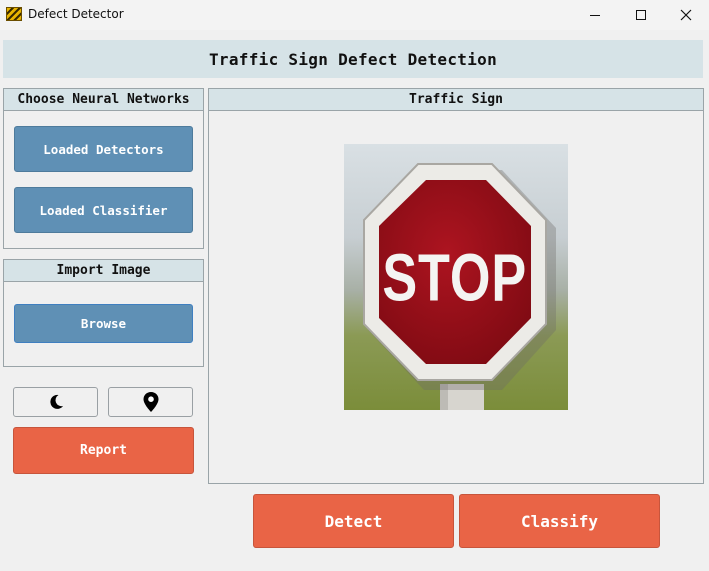 Image resolution: width=709 pixels, height=571 pixels. What do you see at coordinates (103, 323) in the screenshot?
I see `browse-button: Browse` at bounding box center [103, 323].